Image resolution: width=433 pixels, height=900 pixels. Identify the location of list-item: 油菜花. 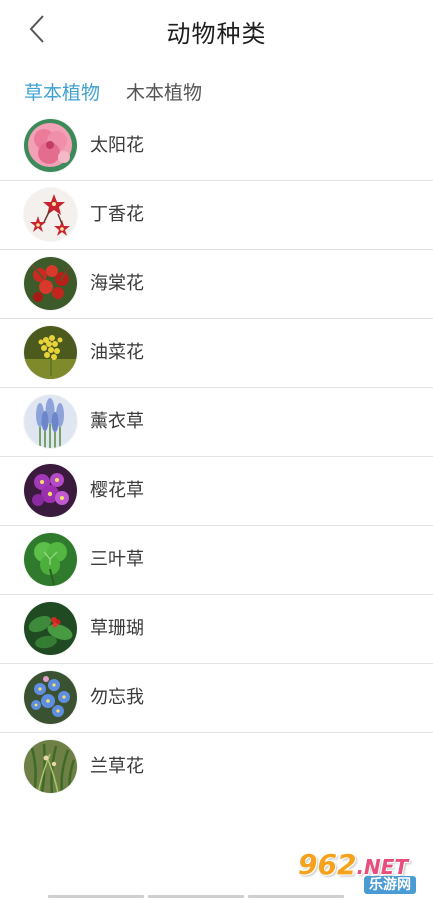
(216, 353).